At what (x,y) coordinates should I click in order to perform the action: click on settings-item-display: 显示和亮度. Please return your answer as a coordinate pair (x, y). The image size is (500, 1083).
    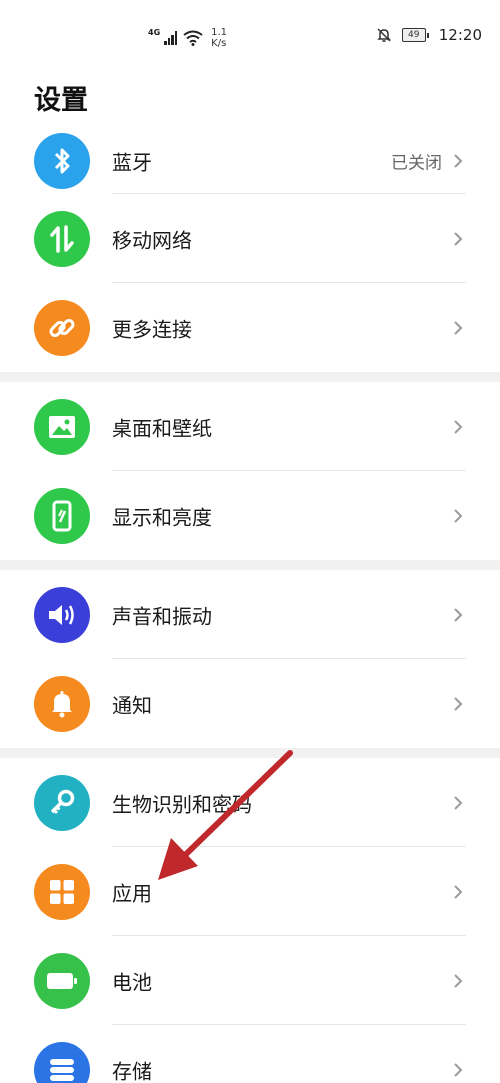
    Looking at the image, I should click on (250, 515).